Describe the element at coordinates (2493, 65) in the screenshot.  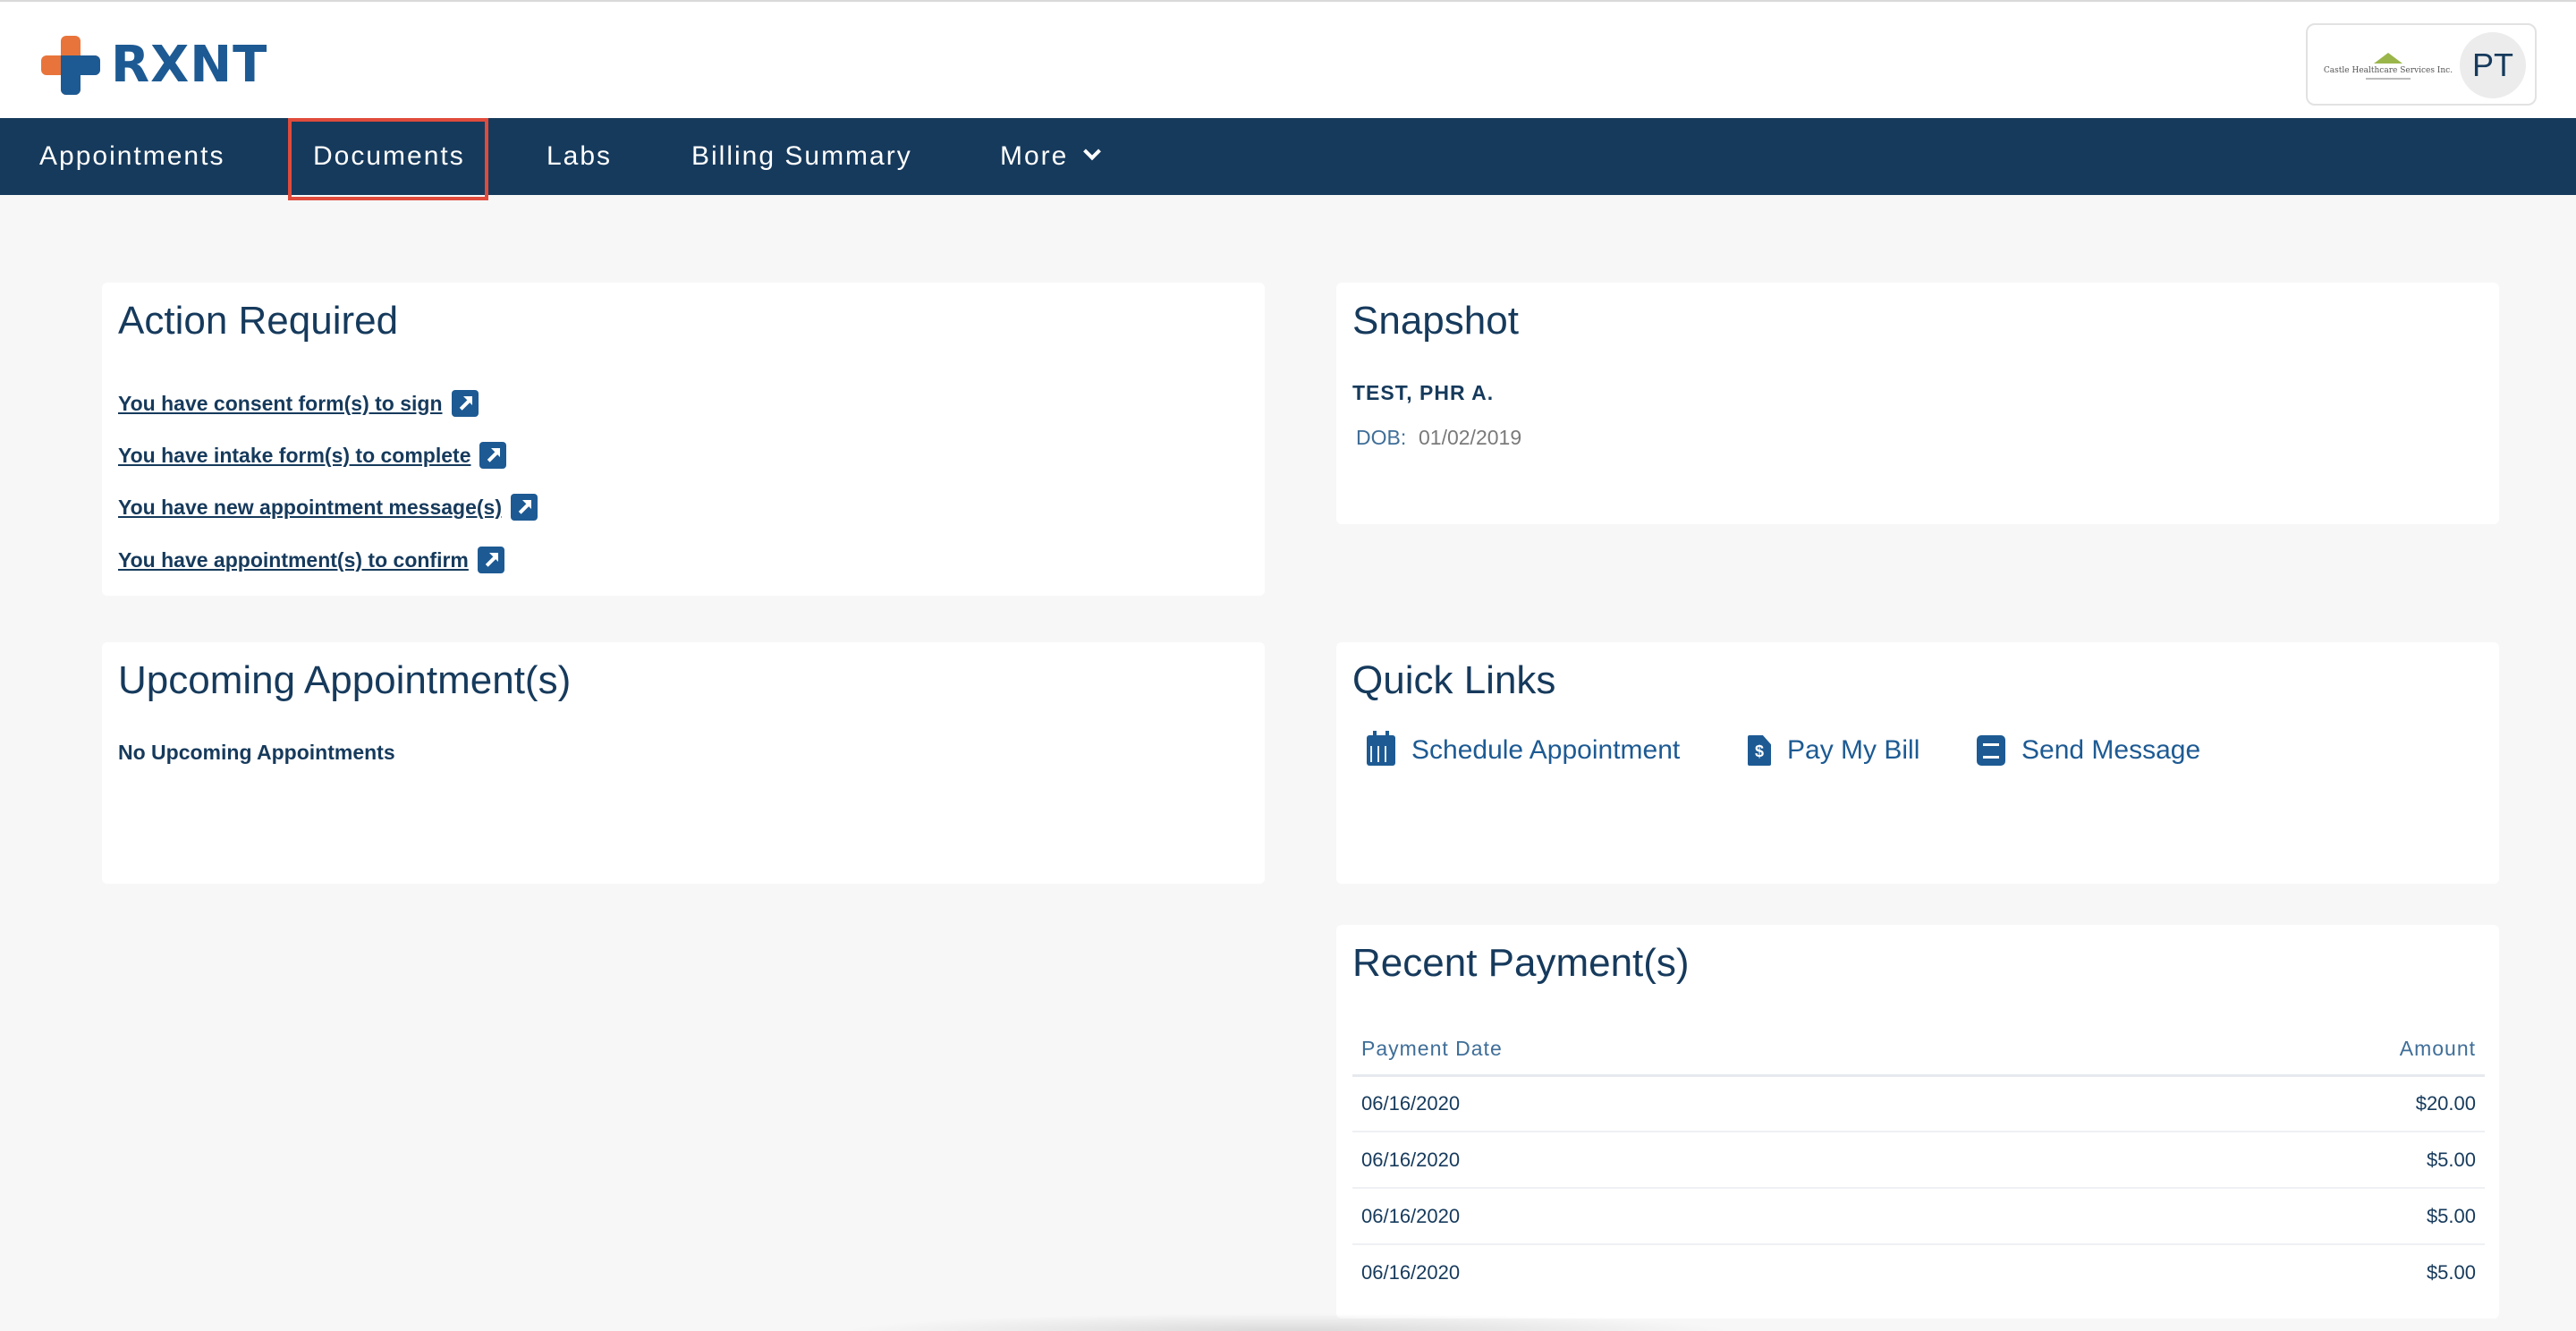
I see `avatar: PT` at that location.